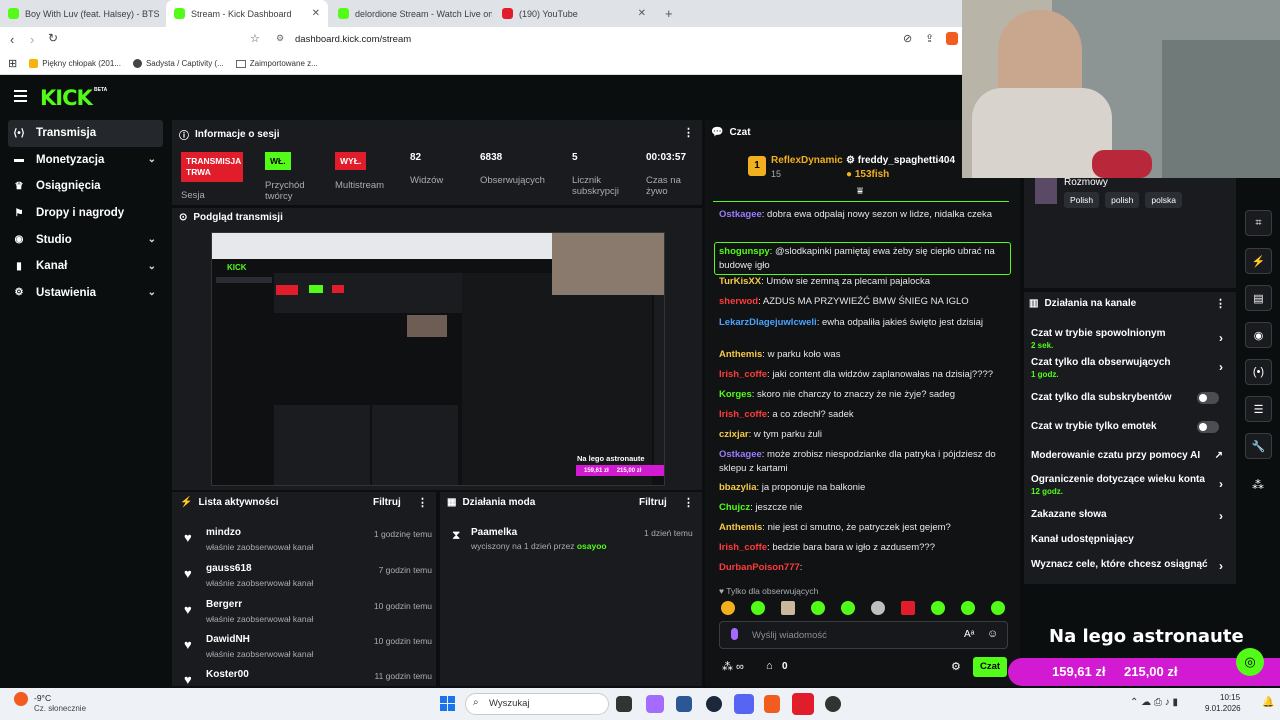  I want to click on steam-icon, so click(714, 704).